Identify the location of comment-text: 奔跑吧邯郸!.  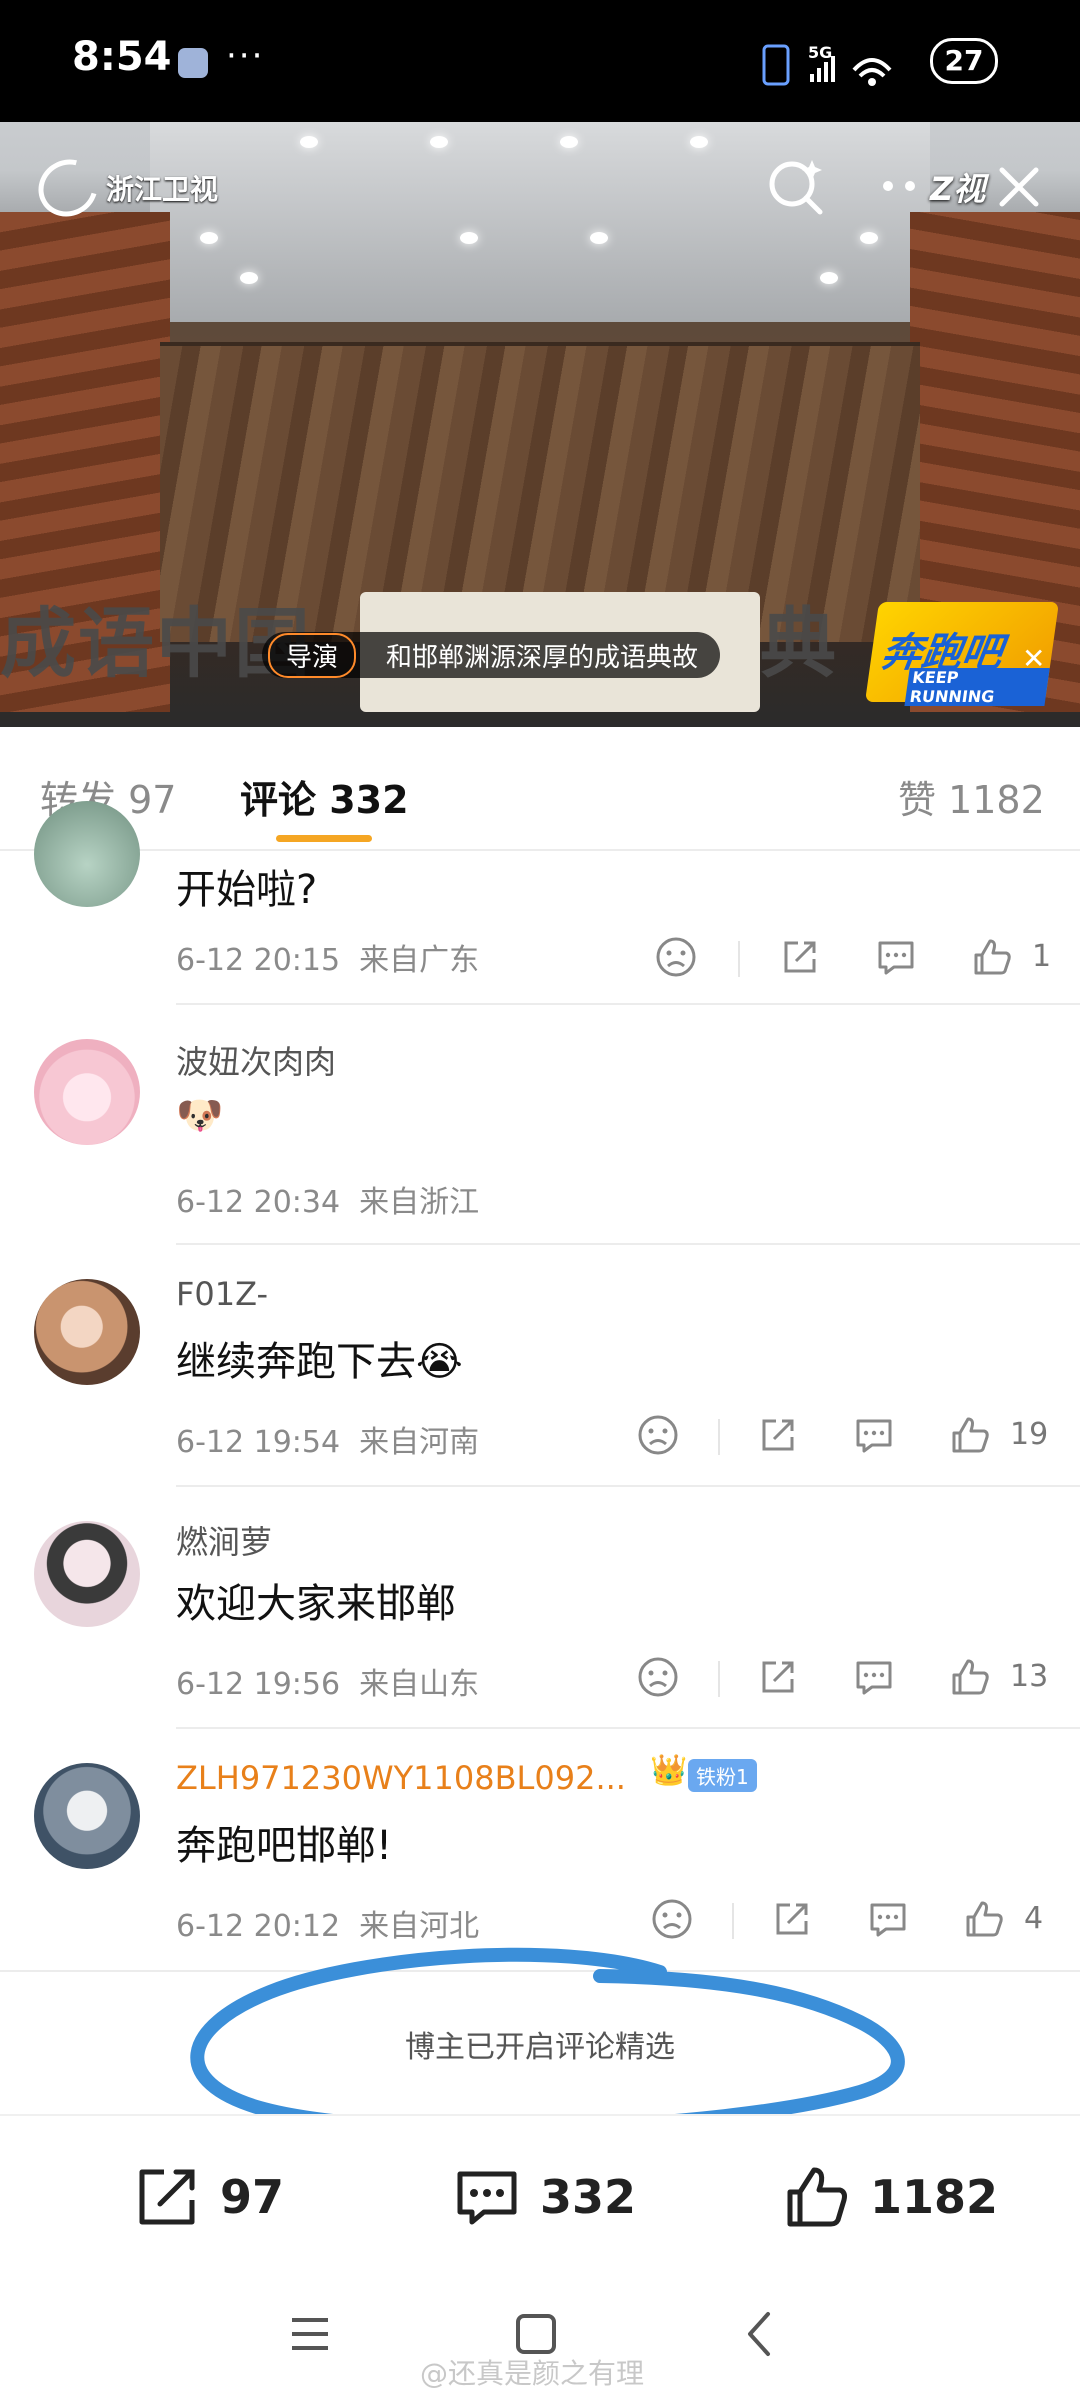
(284, 1846).